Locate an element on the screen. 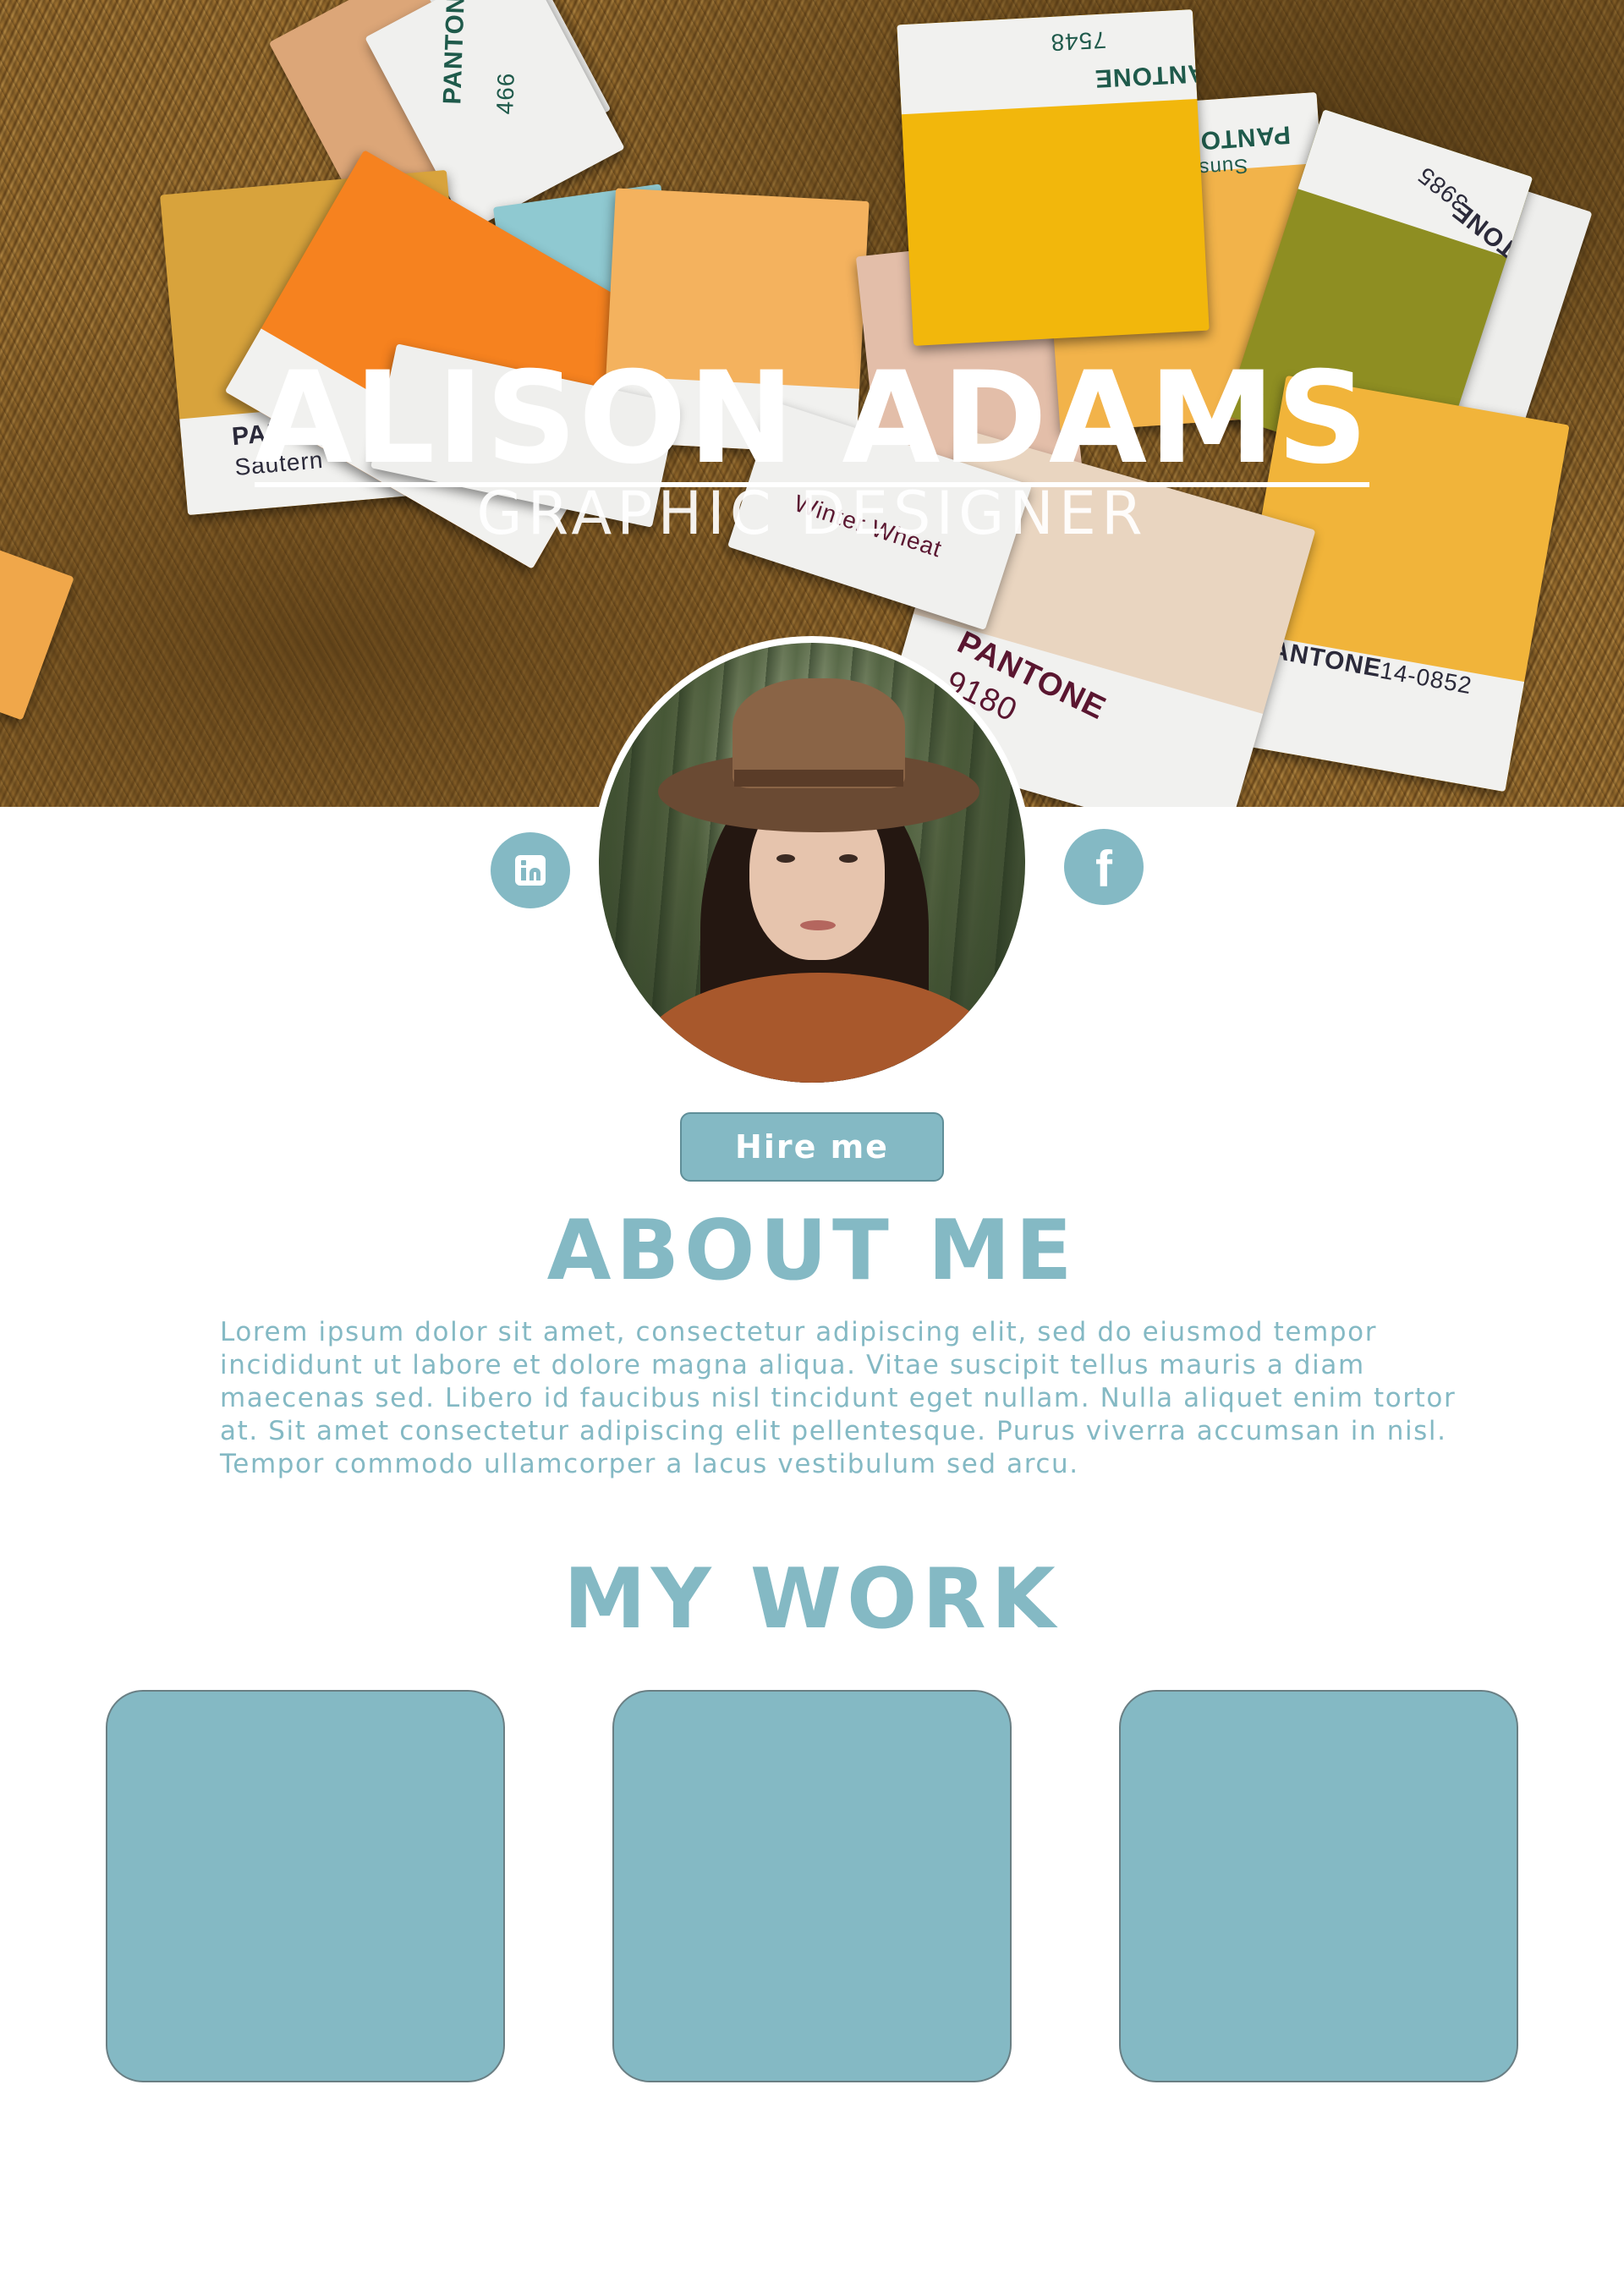 This screenshot has height=2282, width=1624. hire-me-button: Hire me is located at coordinates (812, 1147).